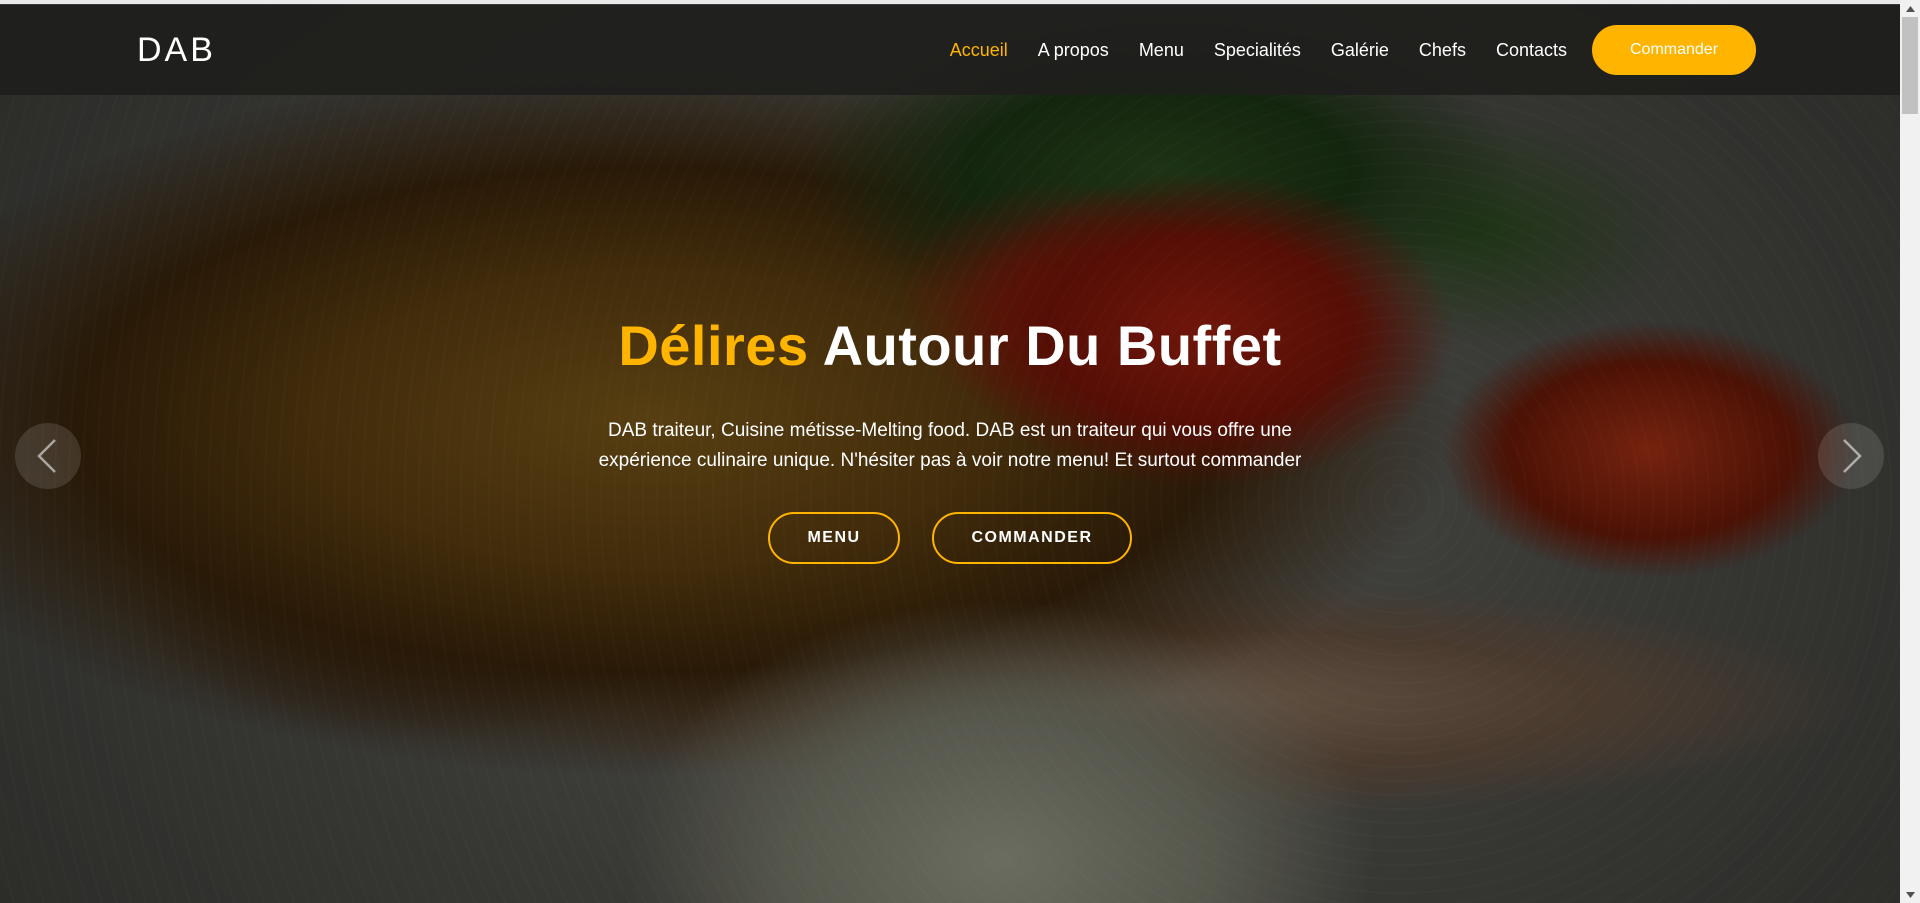 This screenshot has height=903, width=1920. What do you see at coordinates (1910, 451) in the screenshot?
I see `page-scrollbar` at bounding box center [1910, 451].